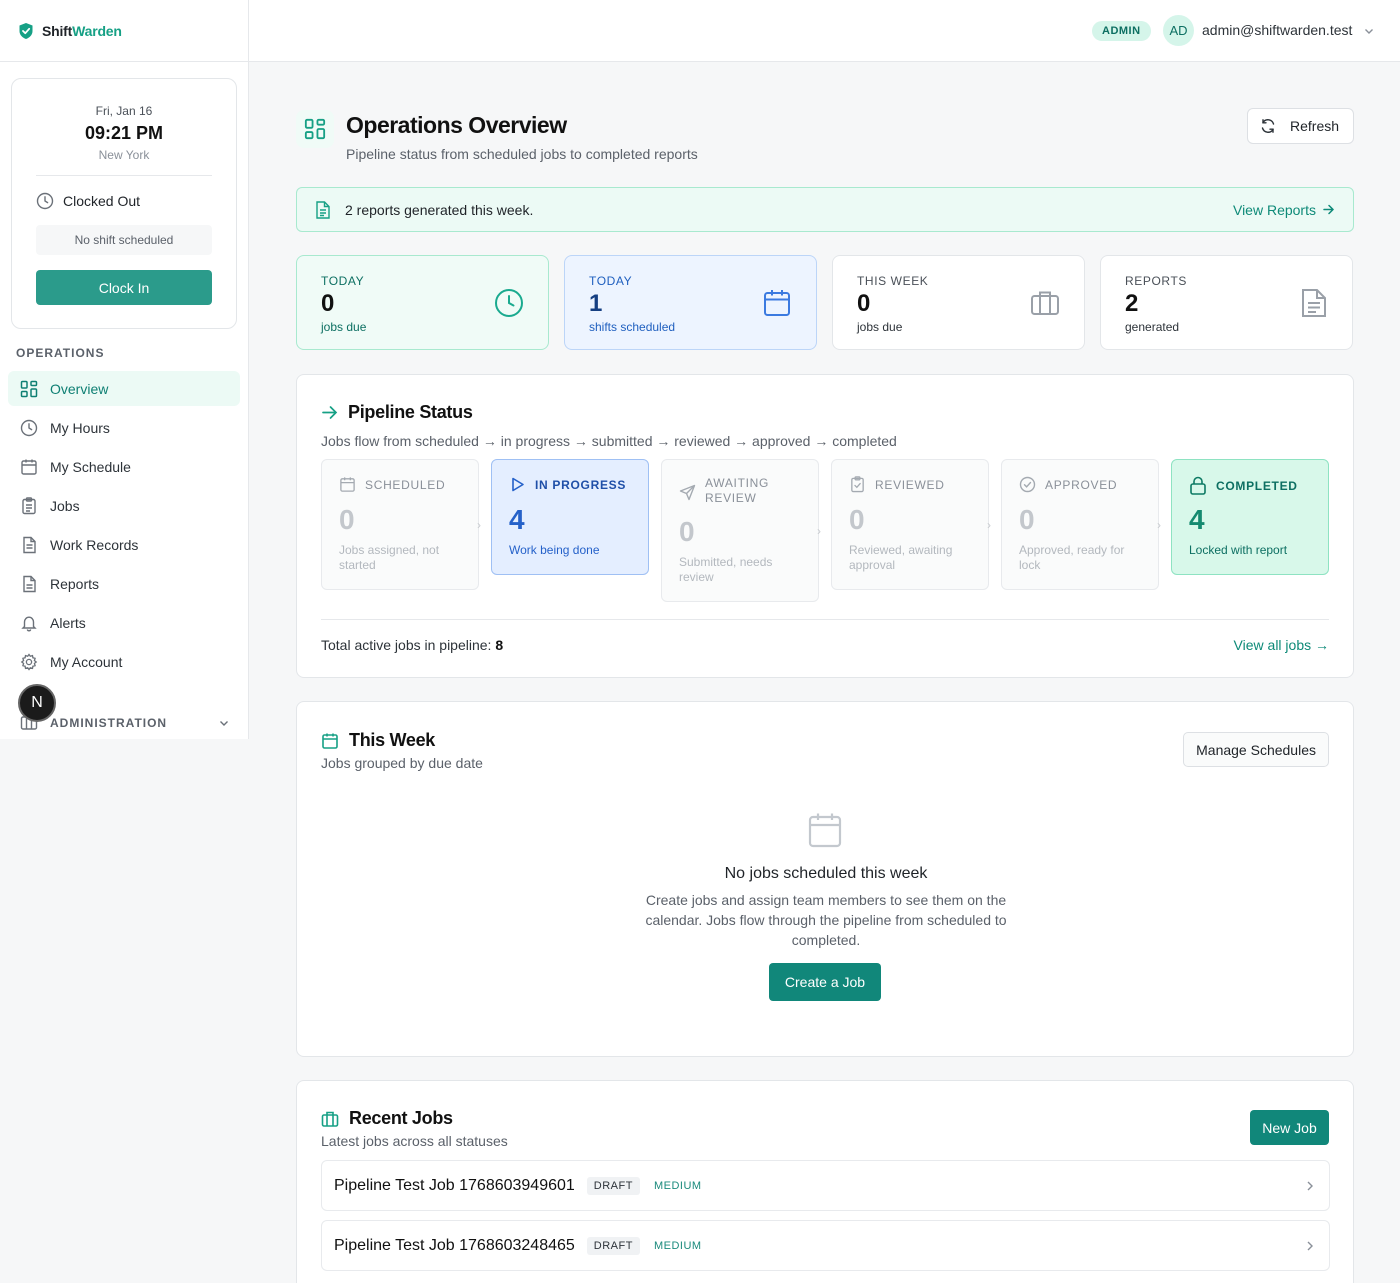  Describe the element at coordinates (124, 583) in the screenshot. I see `sidebar-item-reports: Reports` at that location.